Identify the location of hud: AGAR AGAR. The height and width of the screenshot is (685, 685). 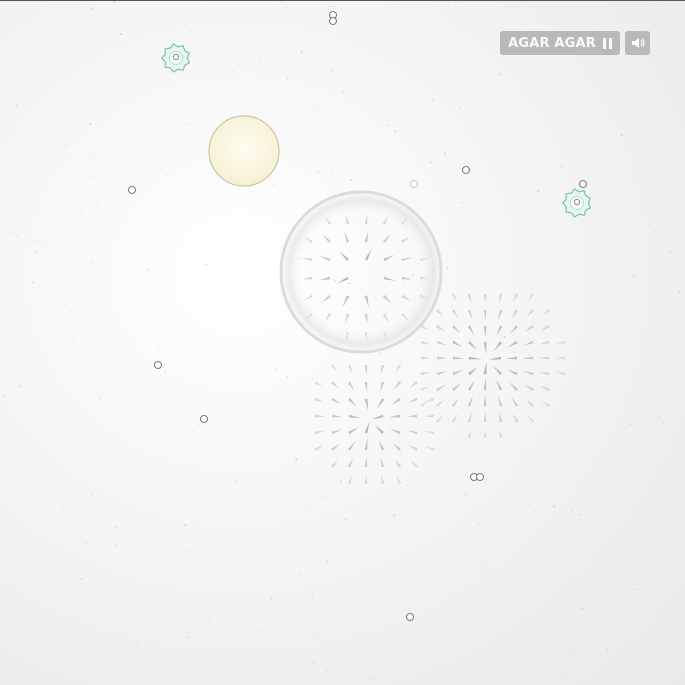
(575, 43).